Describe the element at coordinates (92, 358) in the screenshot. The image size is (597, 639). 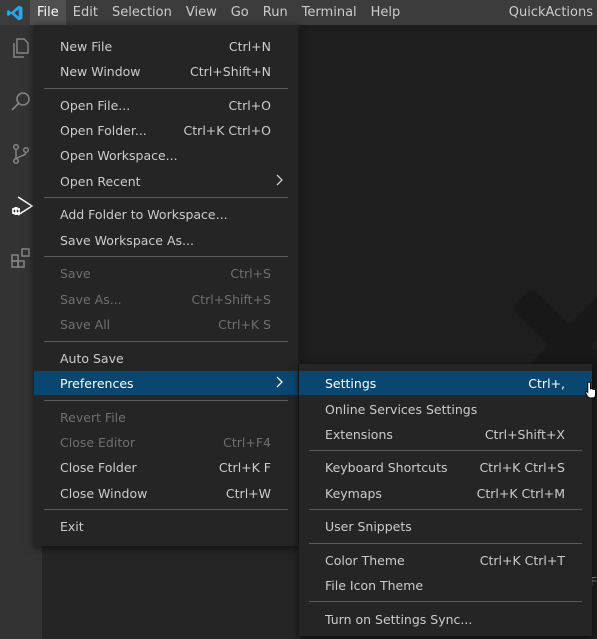
I see `menu-item-label: Auto Save` at that location.